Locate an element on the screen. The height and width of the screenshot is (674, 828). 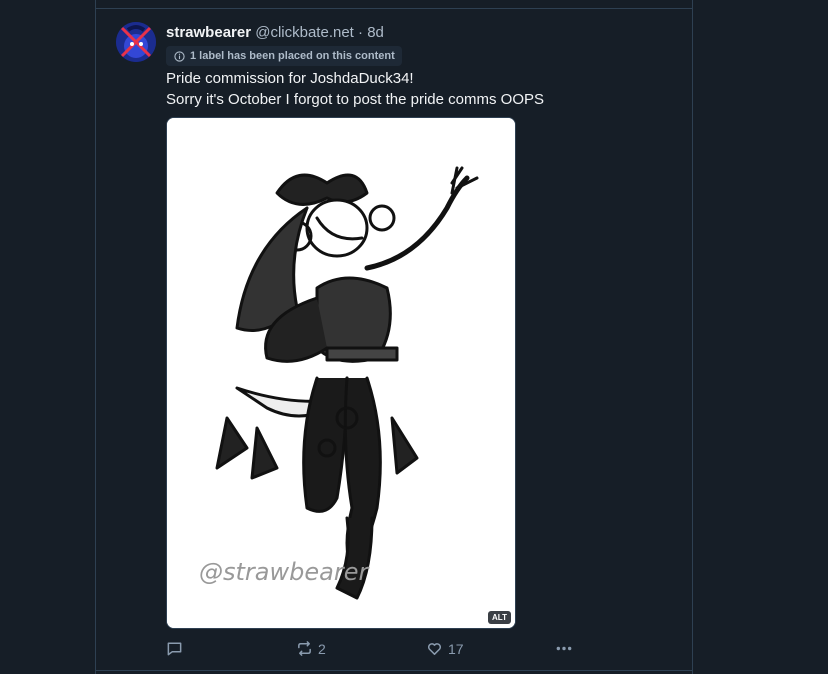
post-age: 8d is located at coordinates (375, 32).